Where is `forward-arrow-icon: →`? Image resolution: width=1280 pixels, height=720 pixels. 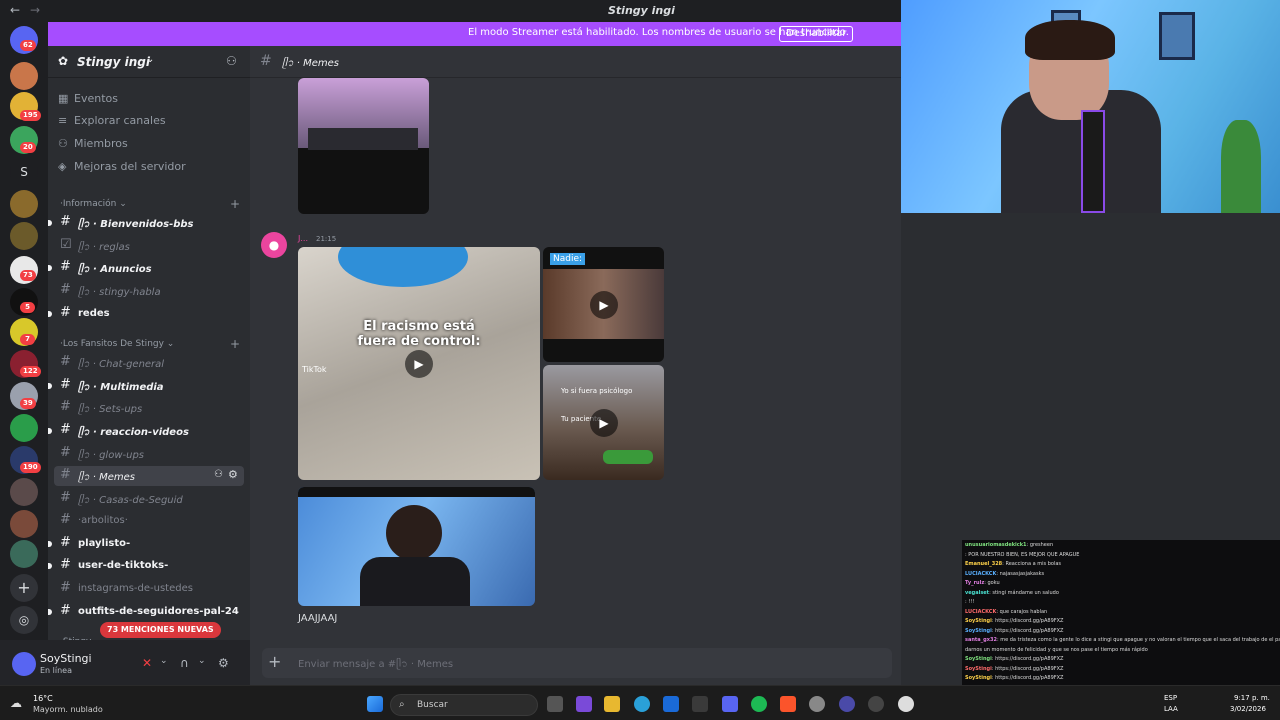
forward-arrow-icon: → is located at coordinates (35, 10).